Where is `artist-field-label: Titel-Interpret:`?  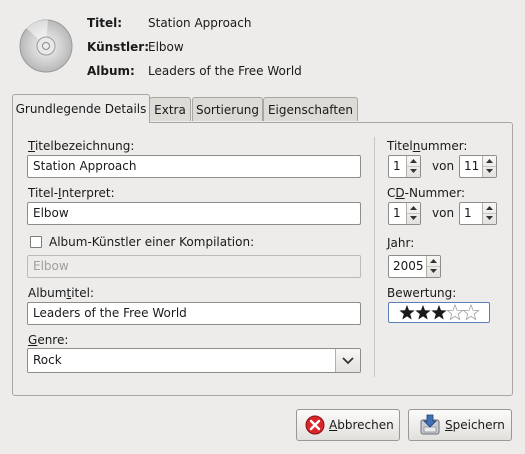
artist-field-label: Titel-Interpret: is located at coordinates (71, 193).